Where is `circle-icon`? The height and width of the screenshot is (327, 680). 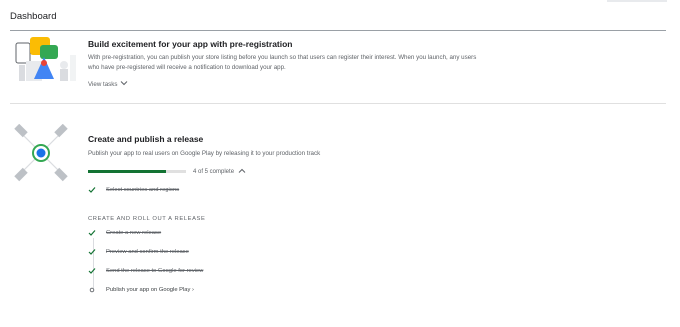
circle-icon is located at coordinates (92, 290).